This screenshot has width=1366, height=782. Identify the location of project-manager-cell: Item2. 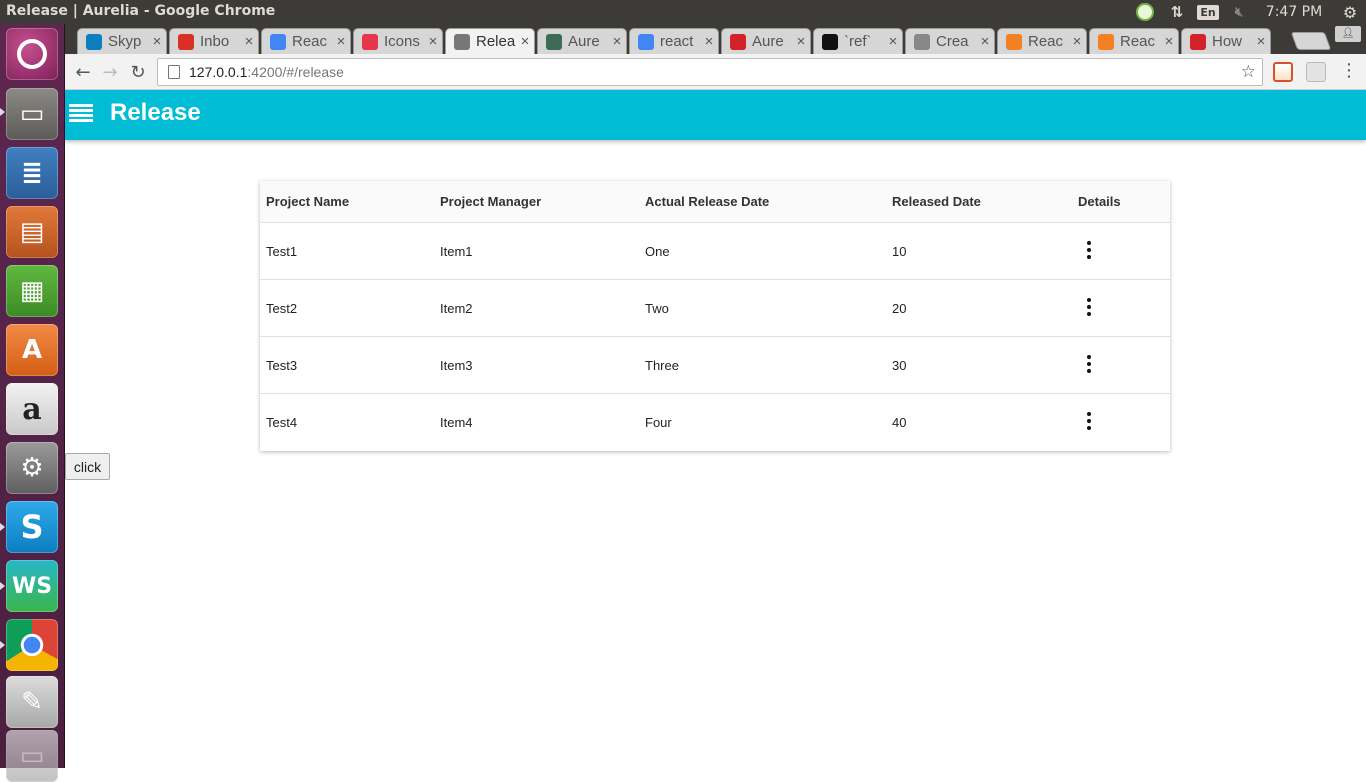
(456, 308).